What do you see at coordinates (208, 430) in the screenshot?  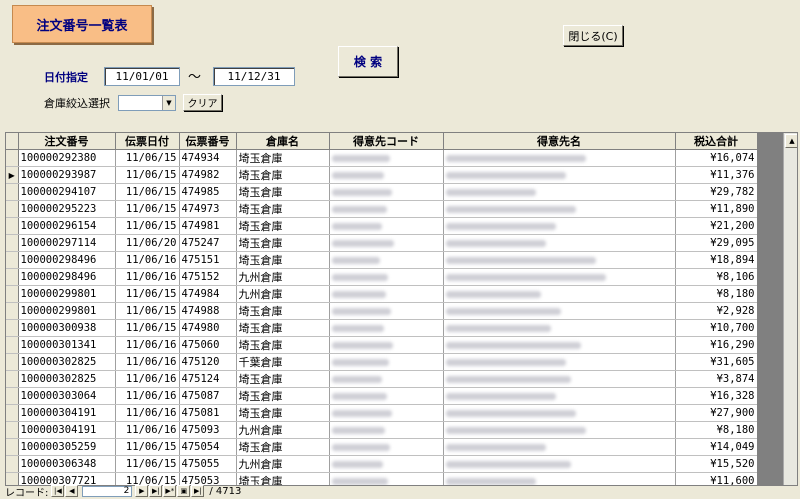 I see `cell-slip-no: 475093` at bounding box center [208, 430].